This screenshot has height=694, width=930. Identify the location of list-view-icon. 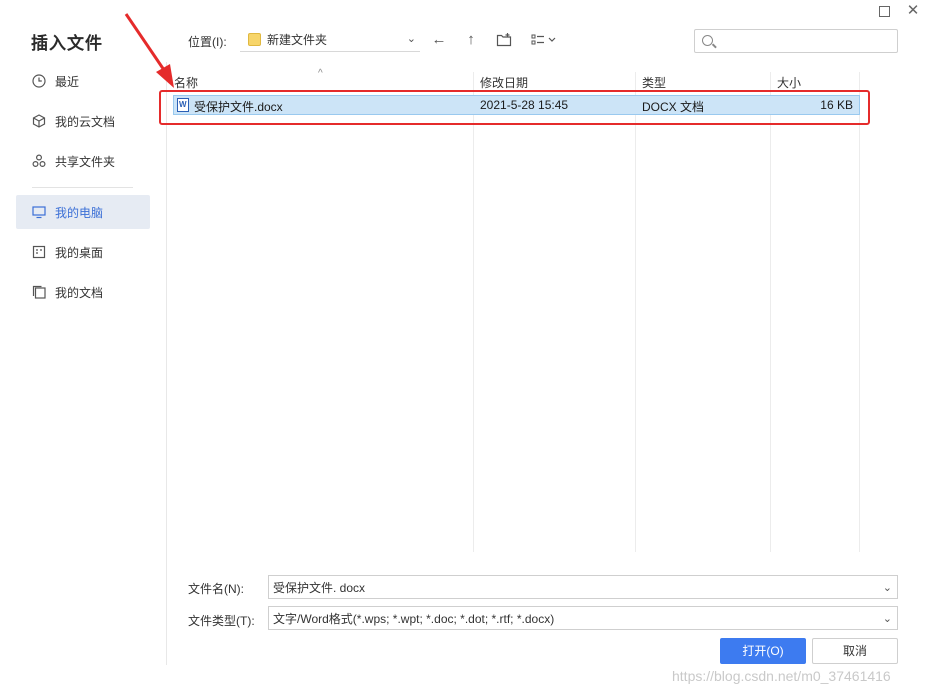
(543, 39).